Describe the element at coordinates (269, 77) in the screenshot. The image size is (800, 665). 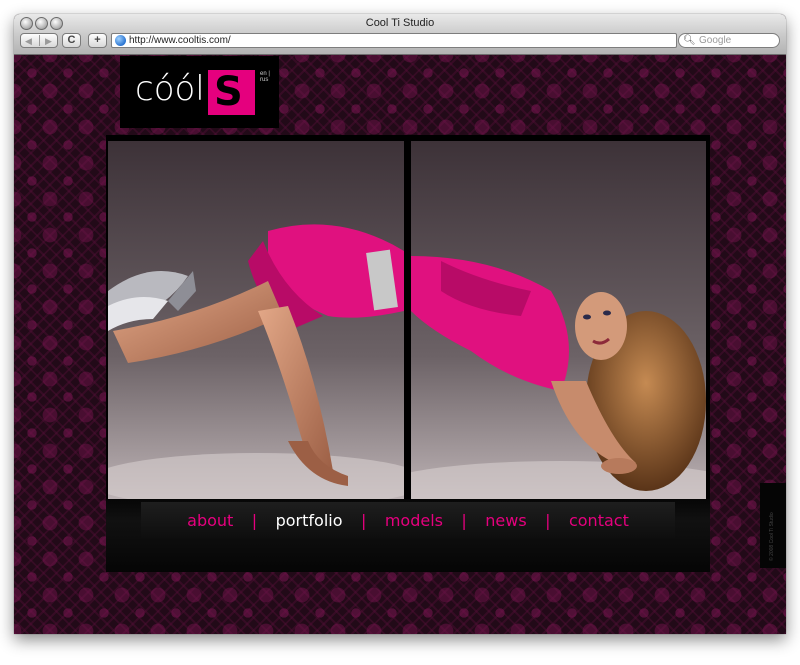
I see `language-switch: en | rus` at that location.